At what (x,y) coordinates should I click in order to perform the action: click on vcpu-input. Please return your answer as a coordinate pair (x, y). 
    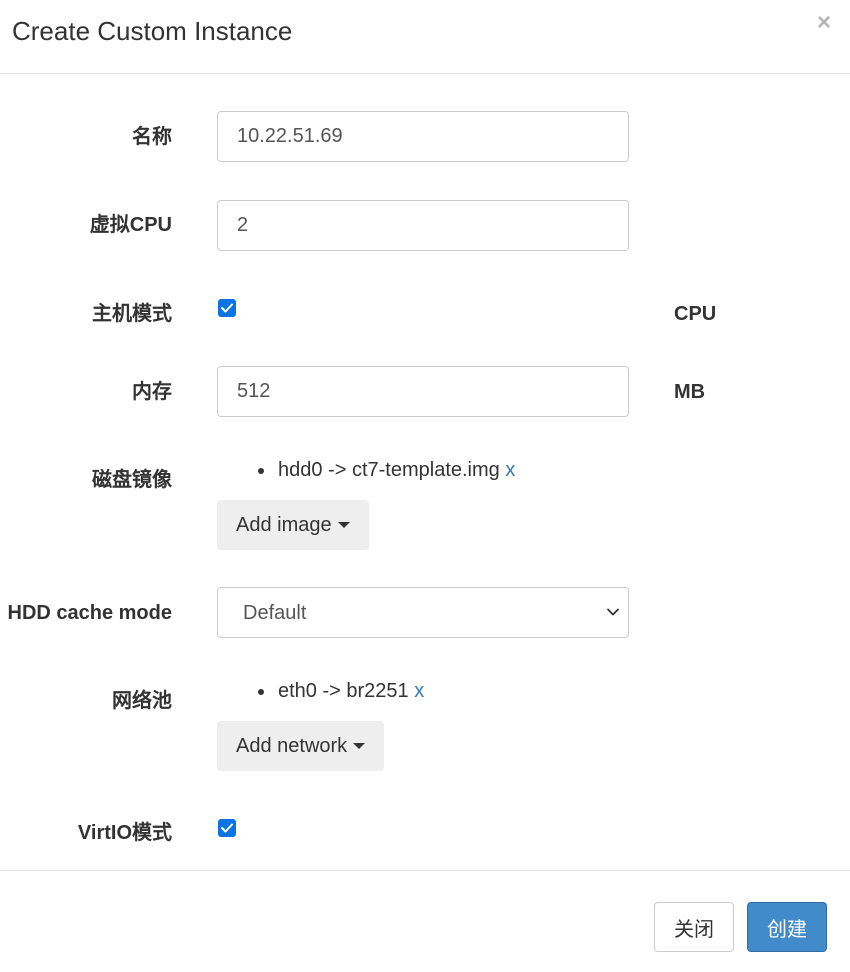
    Looking at the image, I should click on (423, 225).